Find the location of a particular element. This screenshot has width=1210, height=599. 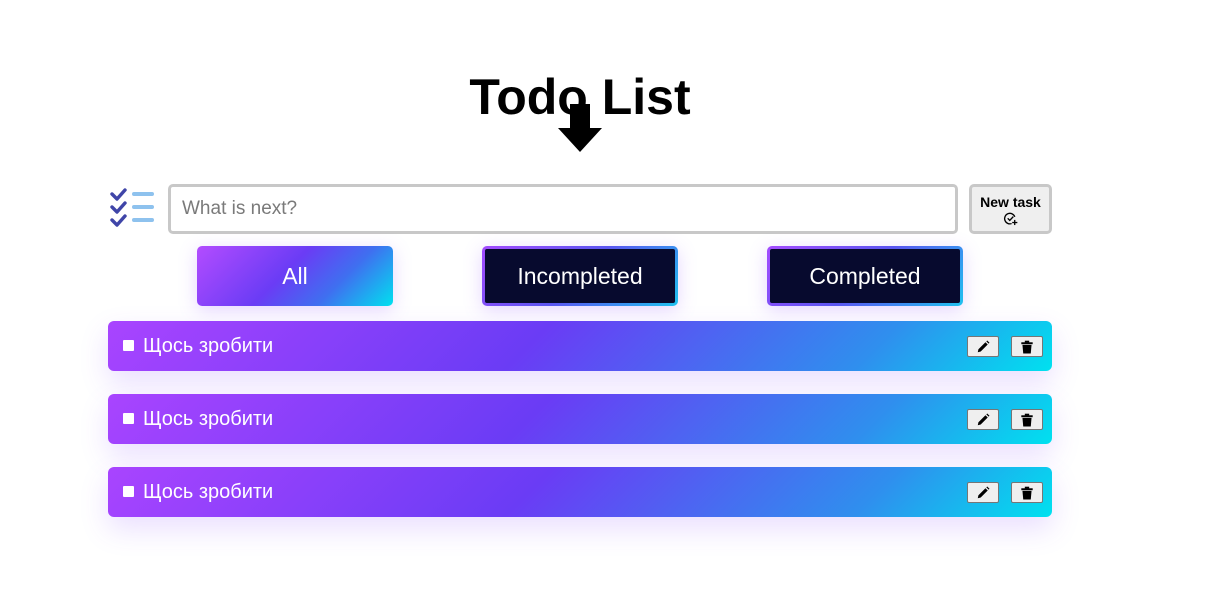

filter-completed-button: Completed is located at coordinates (865, 276).